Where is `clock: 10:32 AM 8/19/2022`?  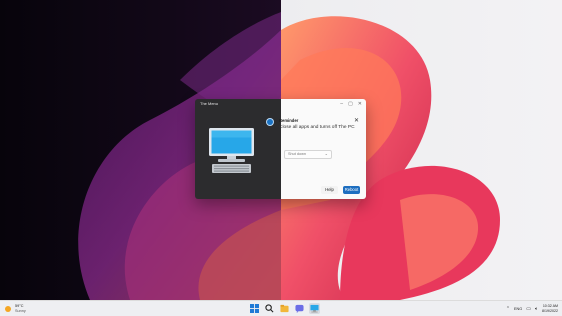 clock: 10:32 AM 8/19/2022 is located at coordinates (550, 309).